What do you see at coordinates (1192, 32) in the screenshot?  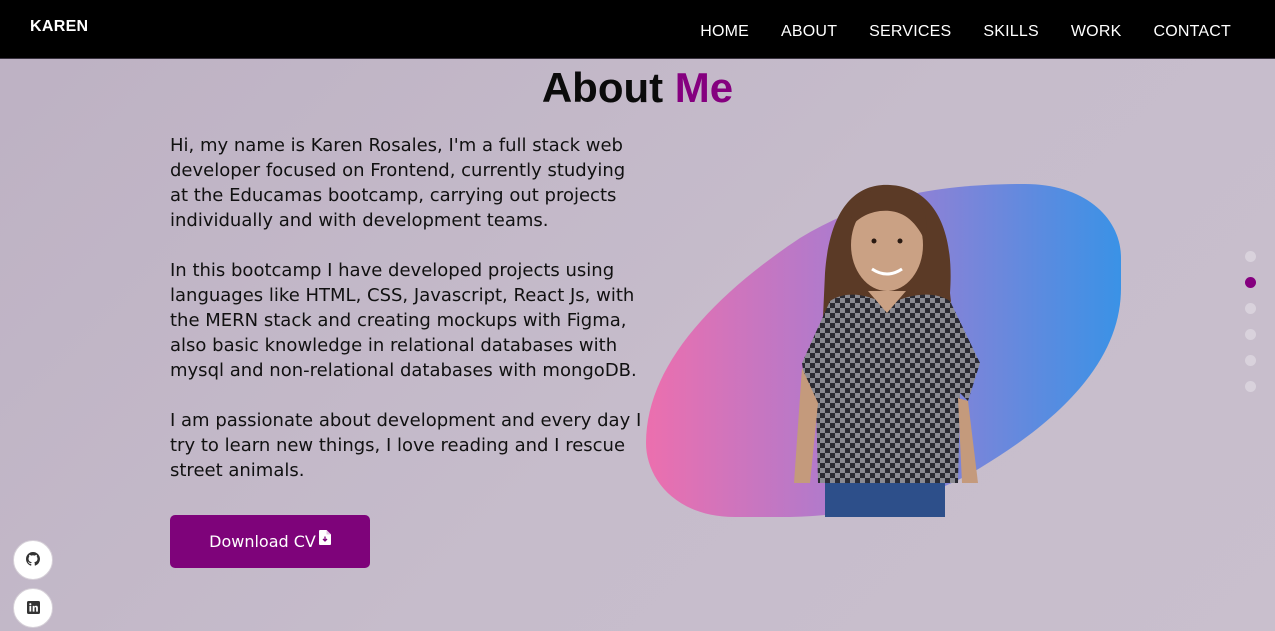 I see `nav-link-contact: CONTACT` at bounding box center [1192, 32].